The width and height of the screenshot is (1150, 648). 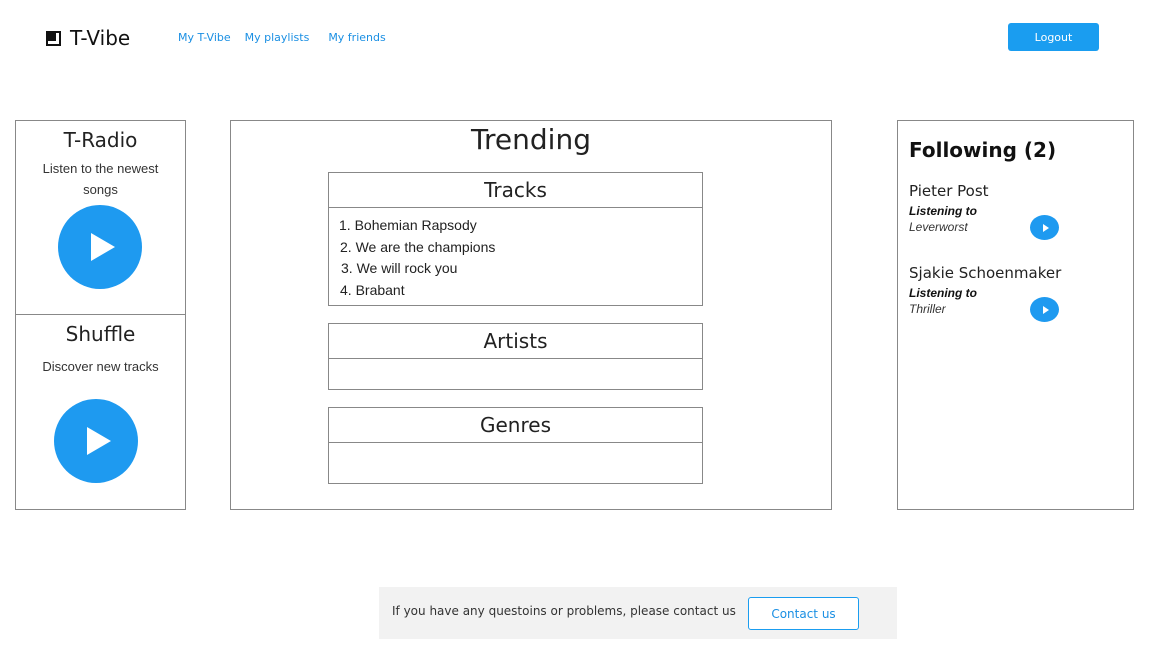 I want to click on artists-box: Artists, so click(x=515, y=356).